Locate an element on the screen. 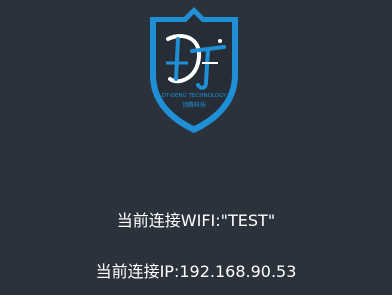 This screenshot has width=392, height=295. wifi-connection-text: 当前连接WIFI:"TEST" is located at coordinates (196, 220).